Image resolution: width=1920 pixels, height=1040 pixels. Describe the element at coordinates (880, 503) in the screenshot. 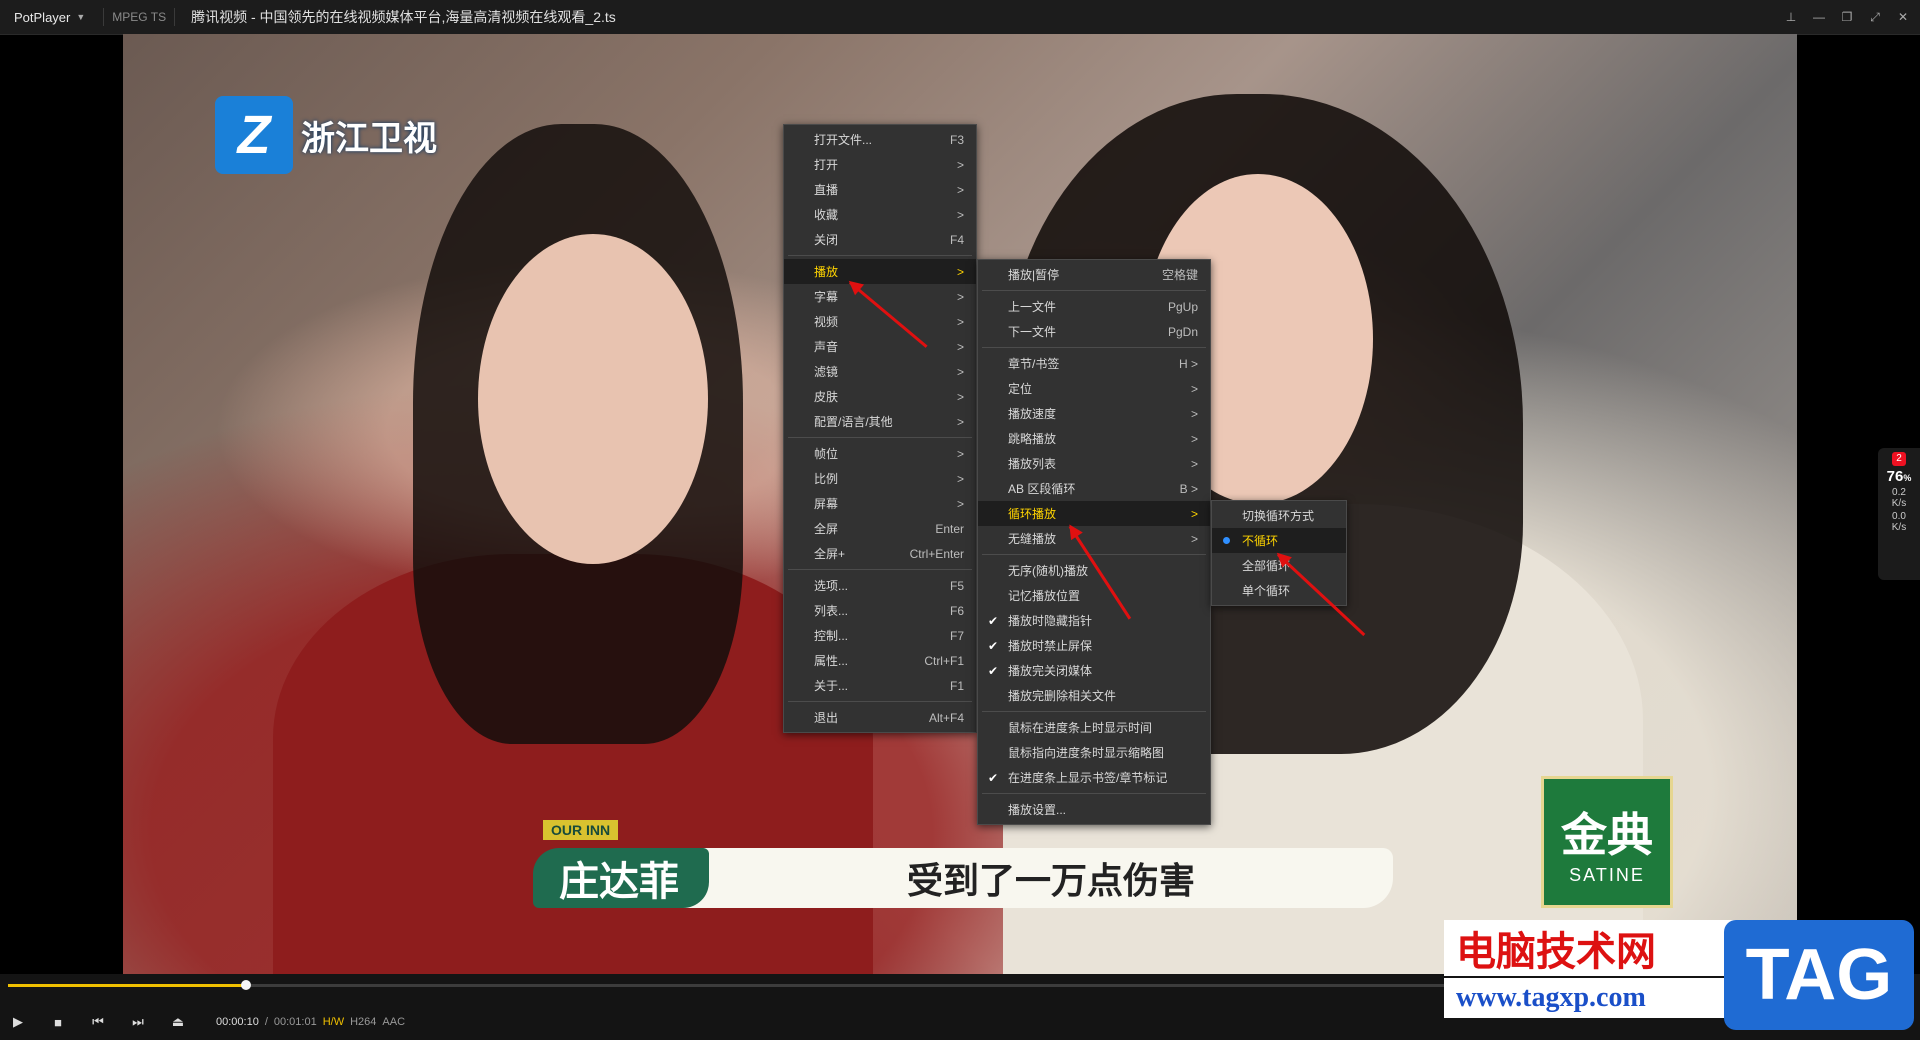

I see `context-menu-item: 屏幕 >` at that location.